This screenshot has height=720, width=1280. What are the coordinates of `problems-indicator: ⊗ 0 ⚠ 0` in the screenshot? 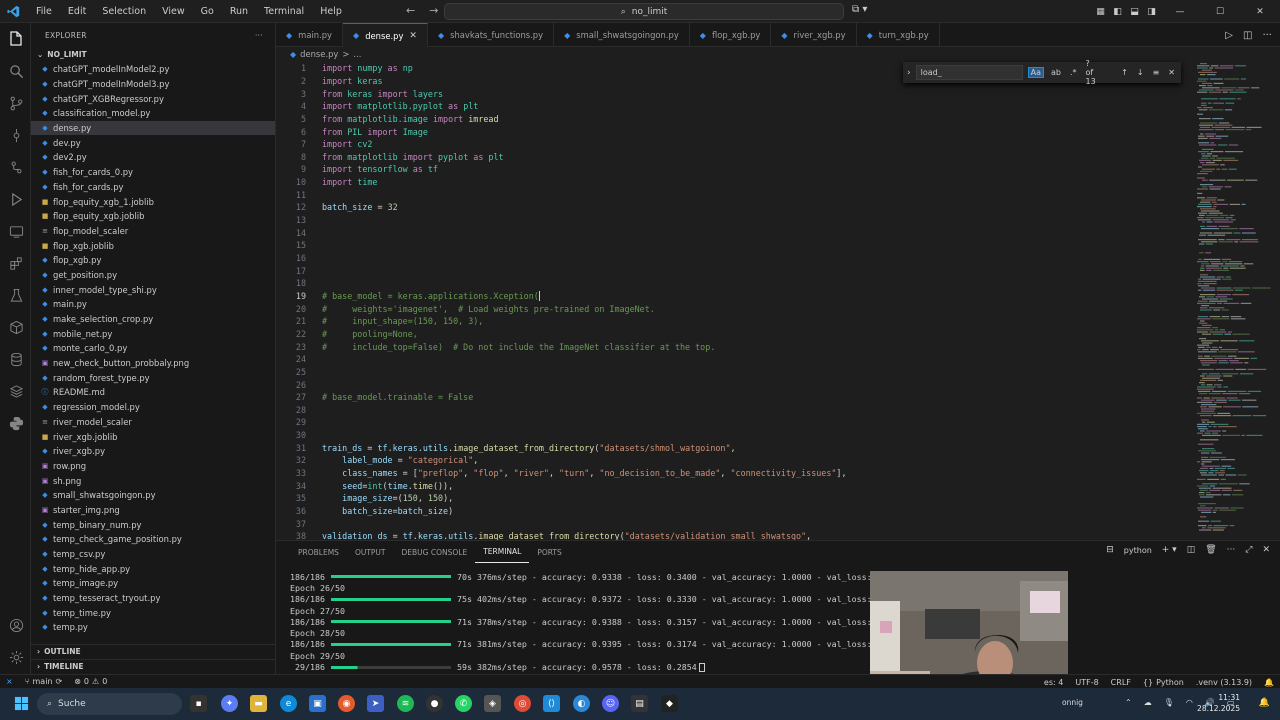 It's located at (90, 681).